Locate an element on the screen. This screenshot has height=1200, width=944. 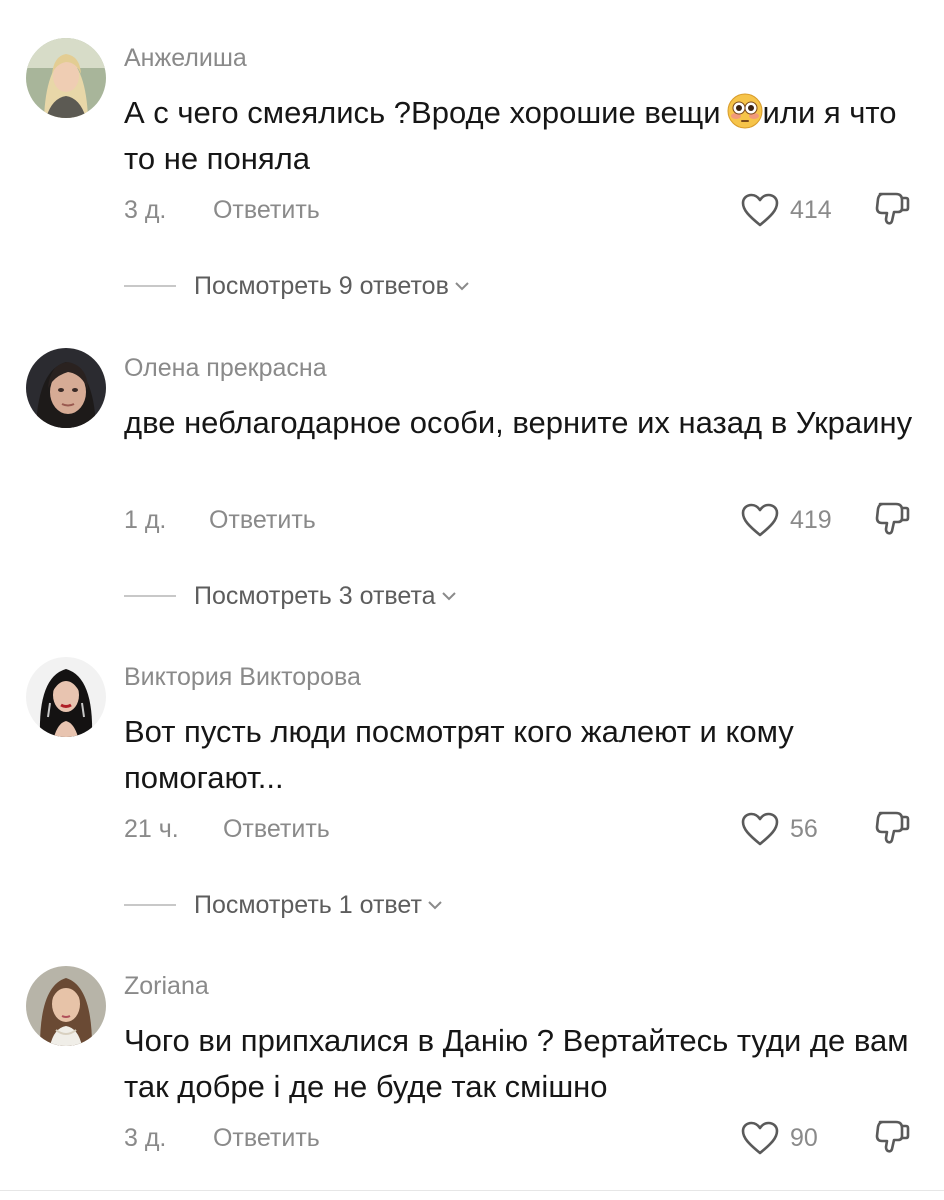
flushed-face-emoji-icon is located at coordinates (745, 111).